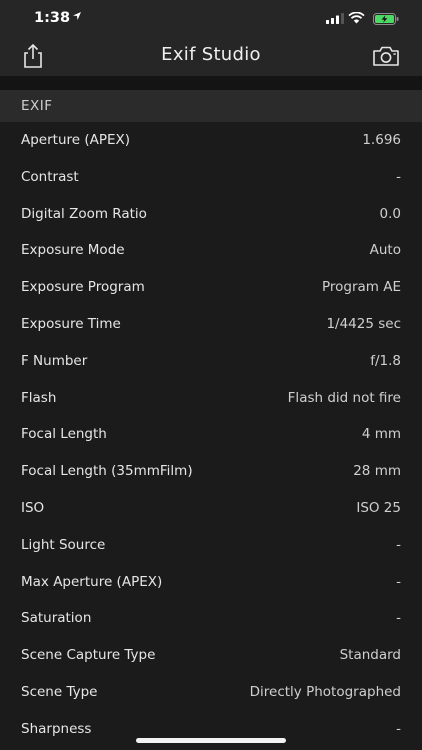 The width and height of the screenshot is (422, 750). Describe the element at coordinates (381, 140) in the screenshot. I see `row-value: 1.696` at that location.